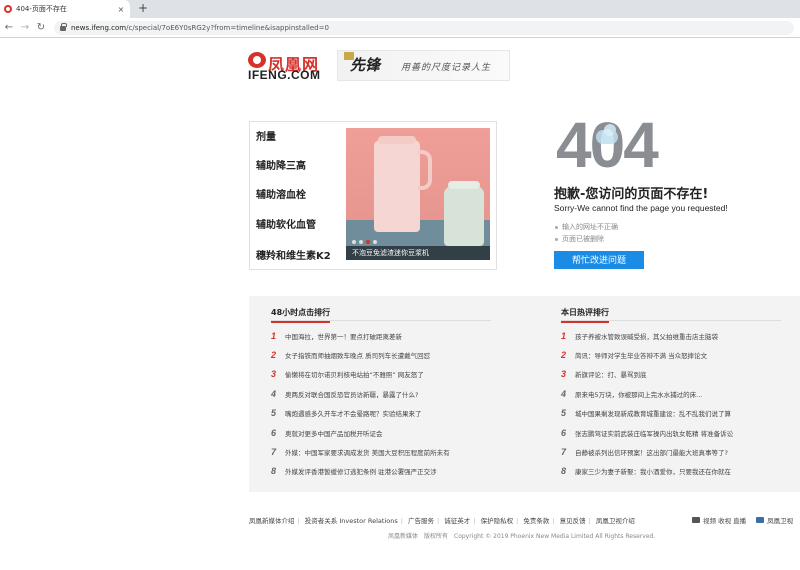 This screenshot has width=800, height=570. What do you see at coordinates (25, 28) in the screenshot?
I see `forward-arrow-icon: →` at bounding box center [25, 28].